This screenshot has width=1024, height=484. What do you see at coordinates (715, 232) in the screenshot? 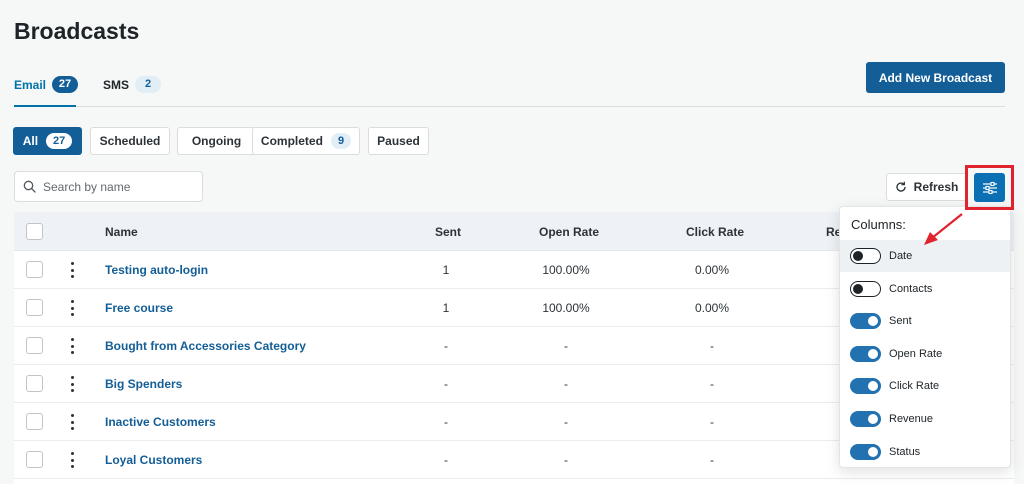
I see `header-click-rate: Click Rate` at bounding box center [715, 232].